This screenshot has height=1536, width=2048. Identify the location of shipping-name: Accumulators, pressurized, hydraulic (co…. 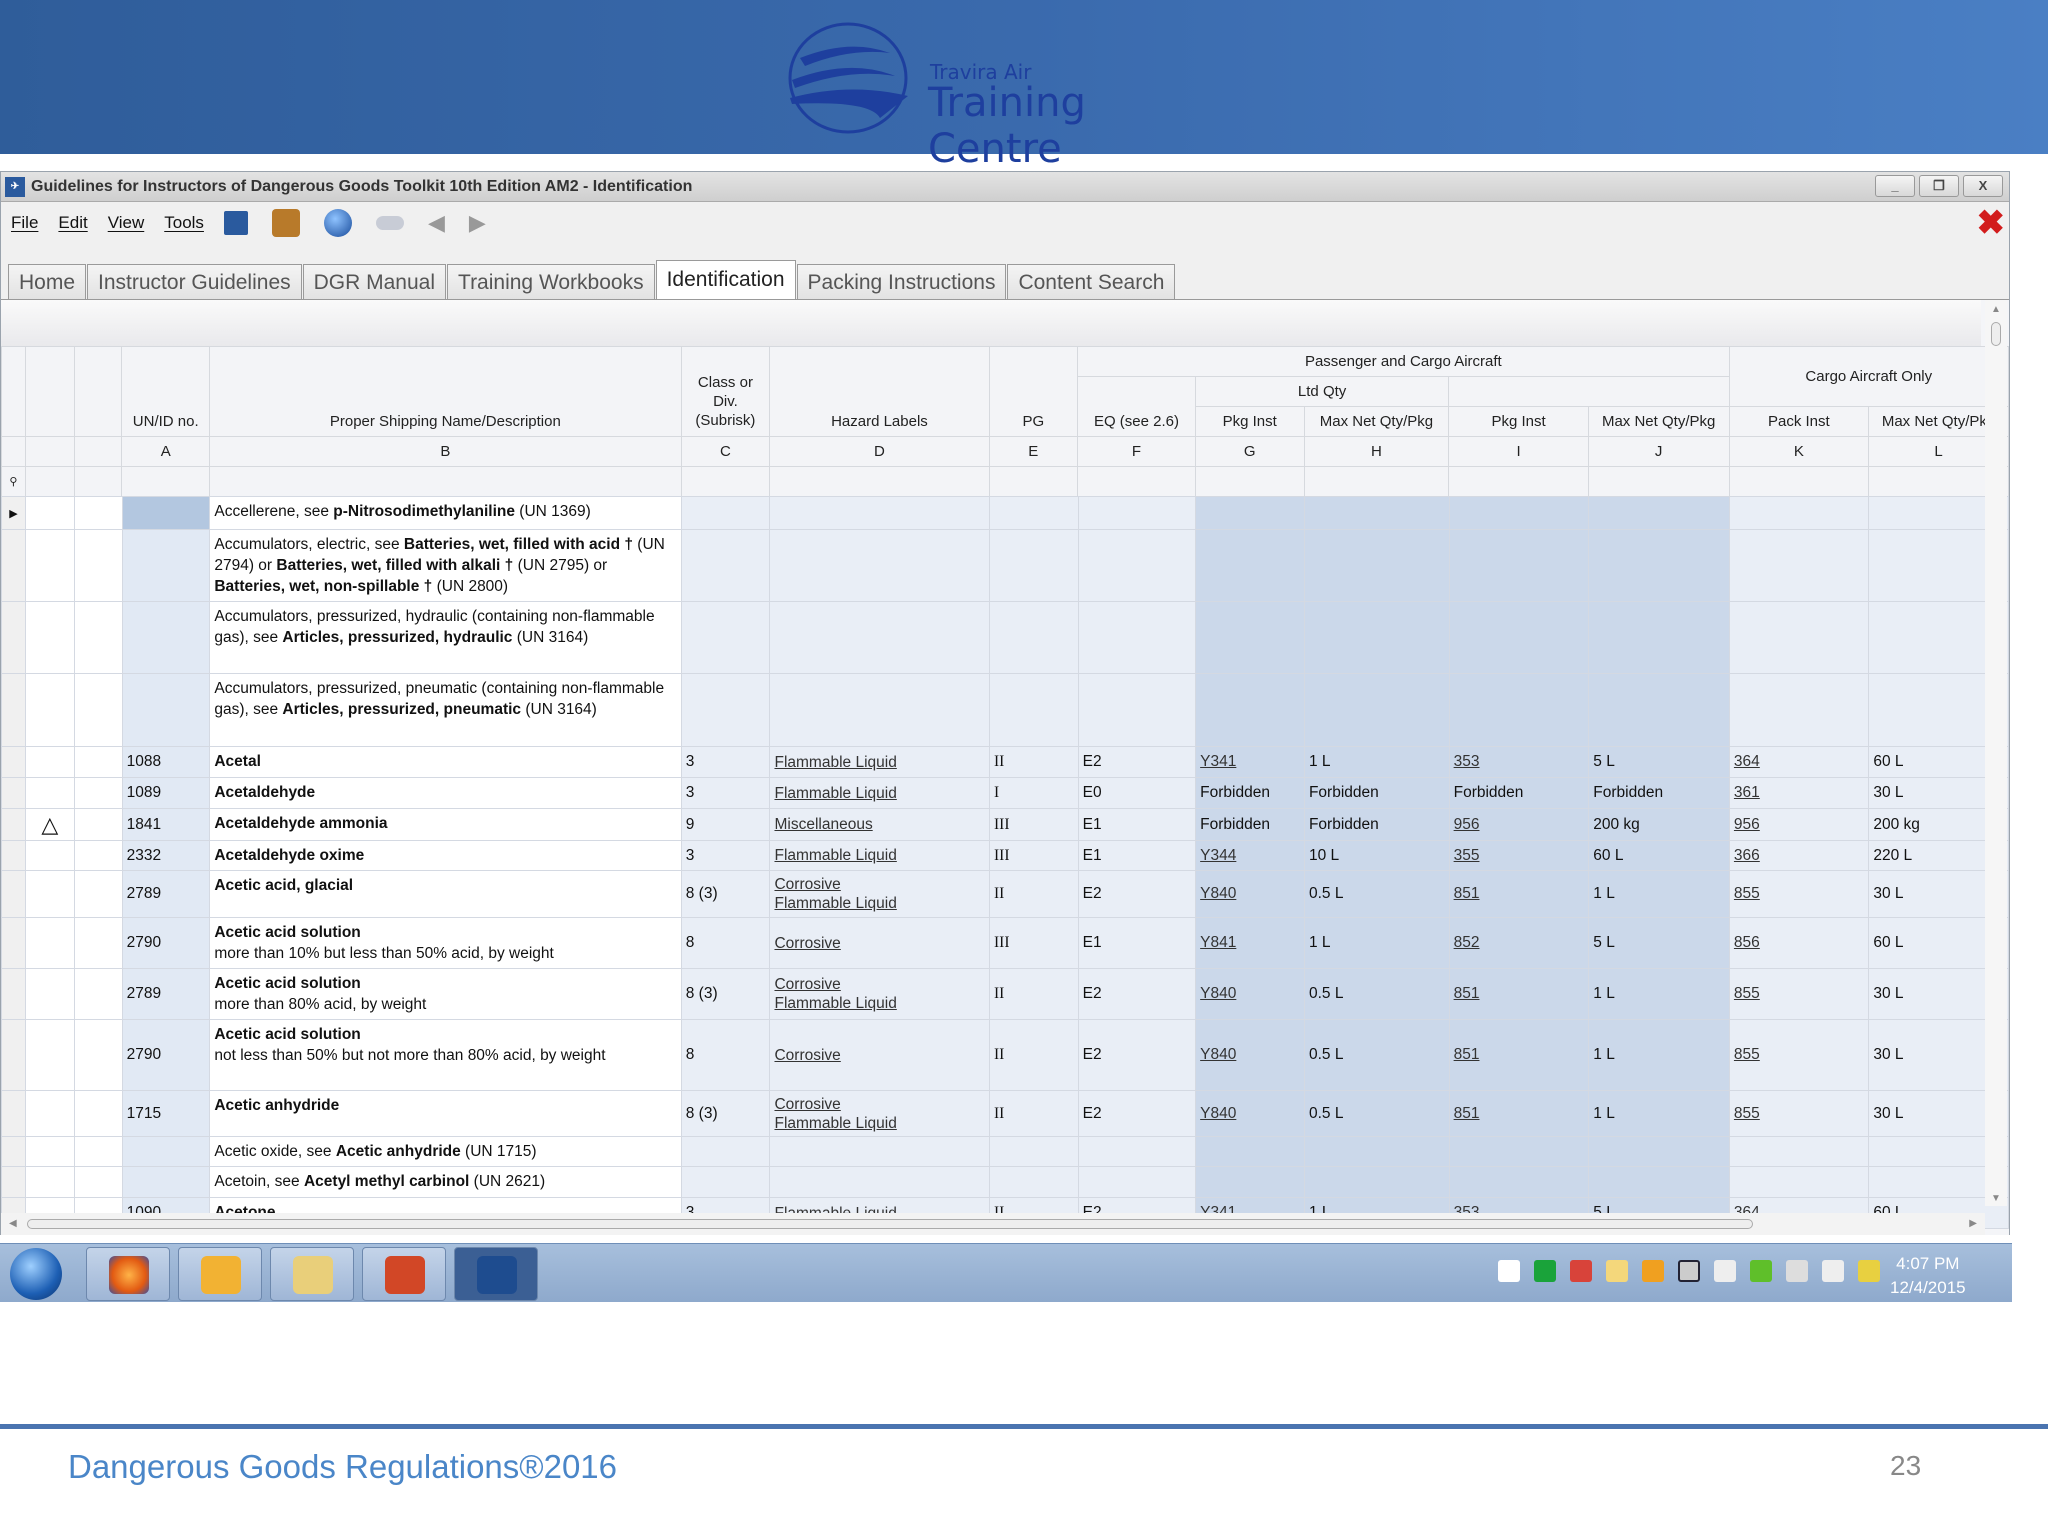
(445, 637).